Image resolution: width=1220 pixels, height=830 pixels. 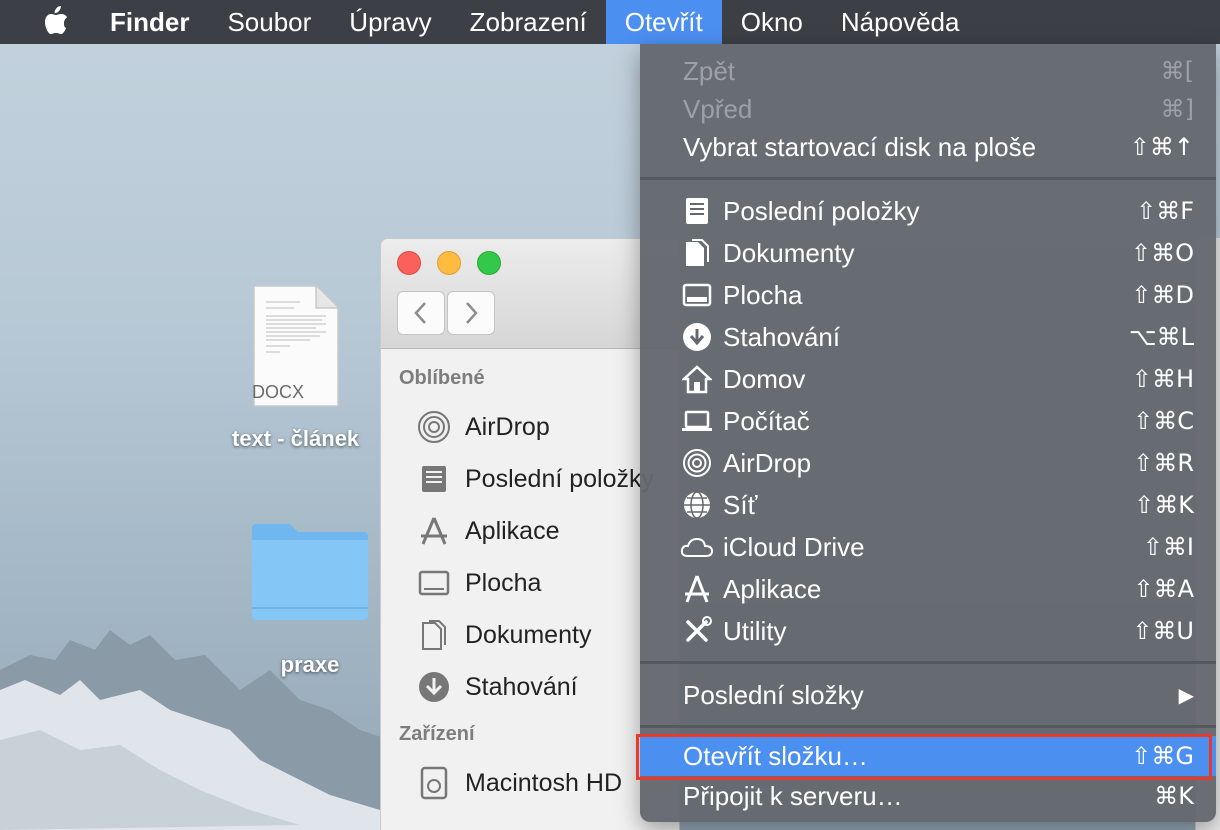 I want to click on menu-item-downloads: Stahování ⌥⌘L, so click(x=928, y=337).